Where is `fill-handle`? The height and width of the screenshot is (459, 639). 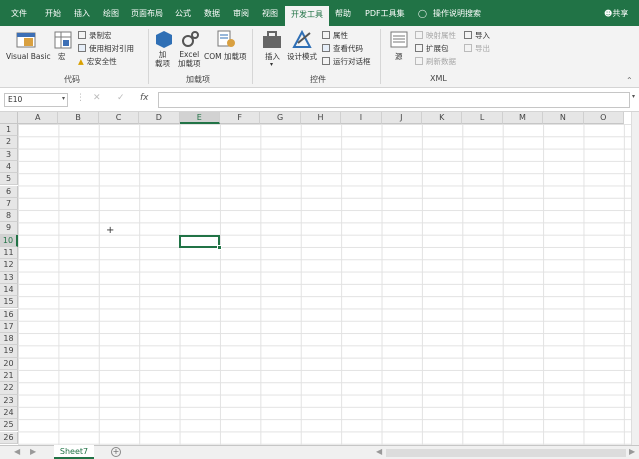
fill-handle is located at coordinates (219, 247).